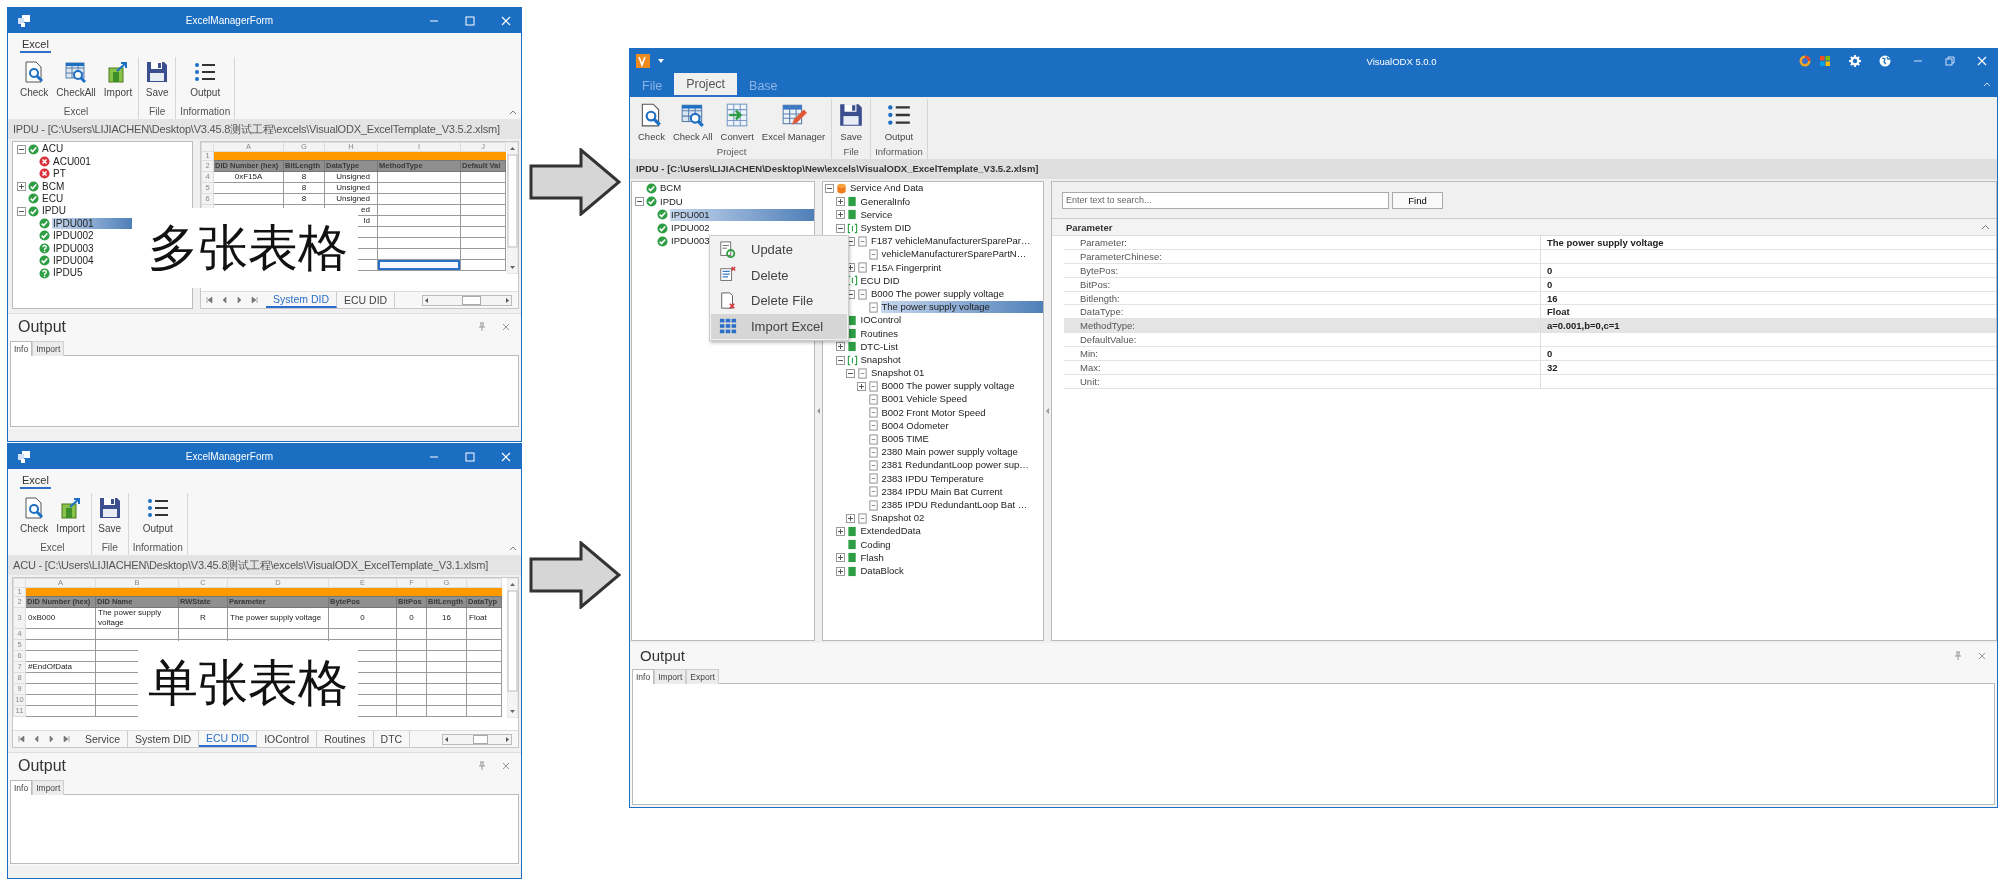  Describe the element at coordinates (942, 491) in the screenshot. I see `tree-item: 2384 IPDU Main Bat Current` at that location.